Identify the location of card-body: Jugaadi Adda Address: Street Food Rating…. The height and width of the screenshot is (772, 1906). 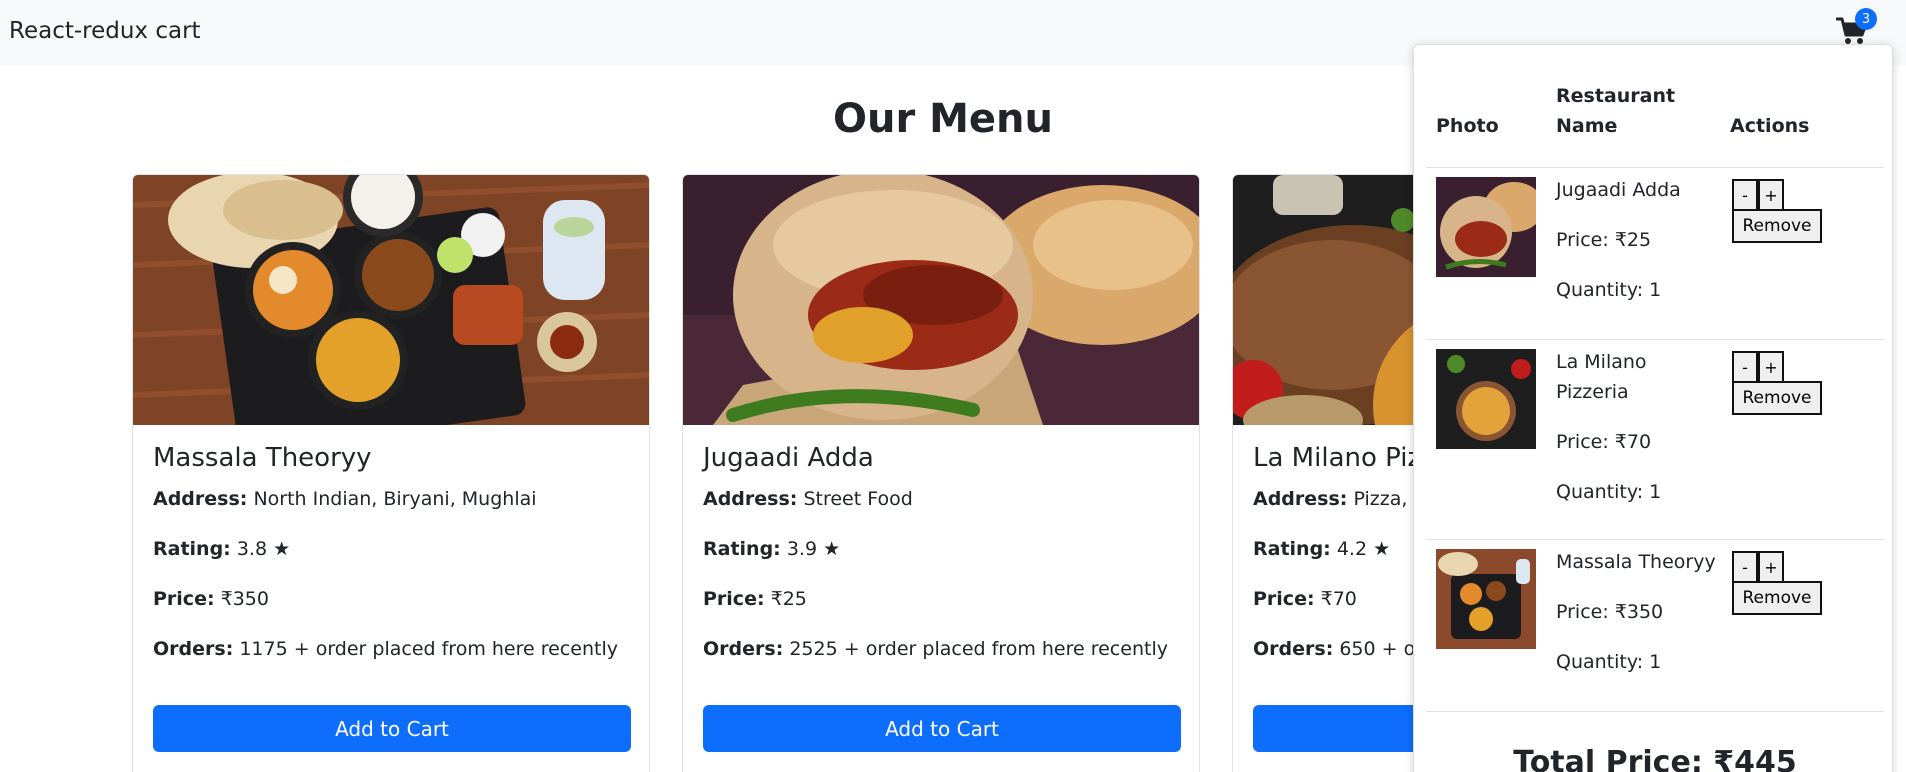
(942, 565).